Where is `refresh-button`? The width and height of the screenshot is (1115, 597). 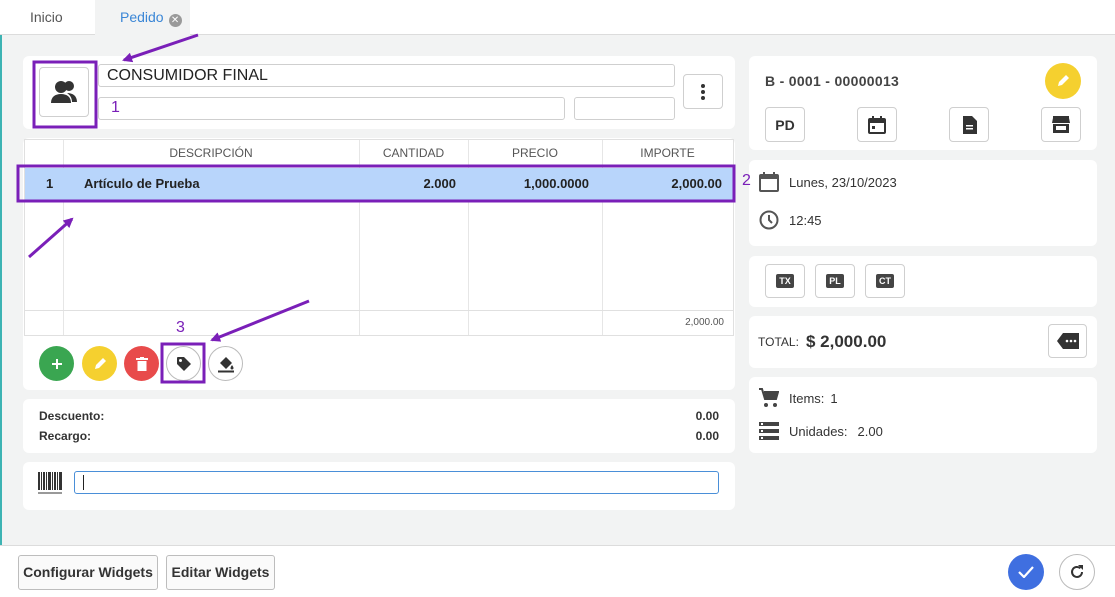 refresh-button is located at coordinates (1077, 572).